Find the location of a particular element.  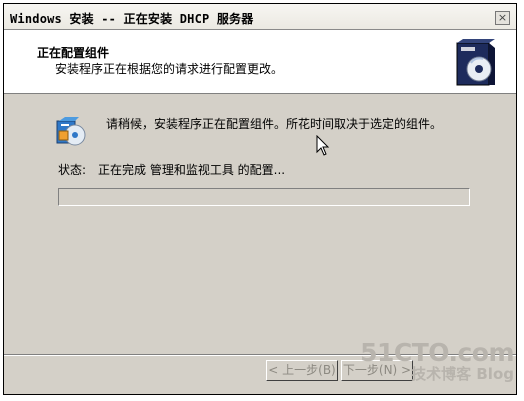

status-label: 状态: is located at coordinates (72, 170).